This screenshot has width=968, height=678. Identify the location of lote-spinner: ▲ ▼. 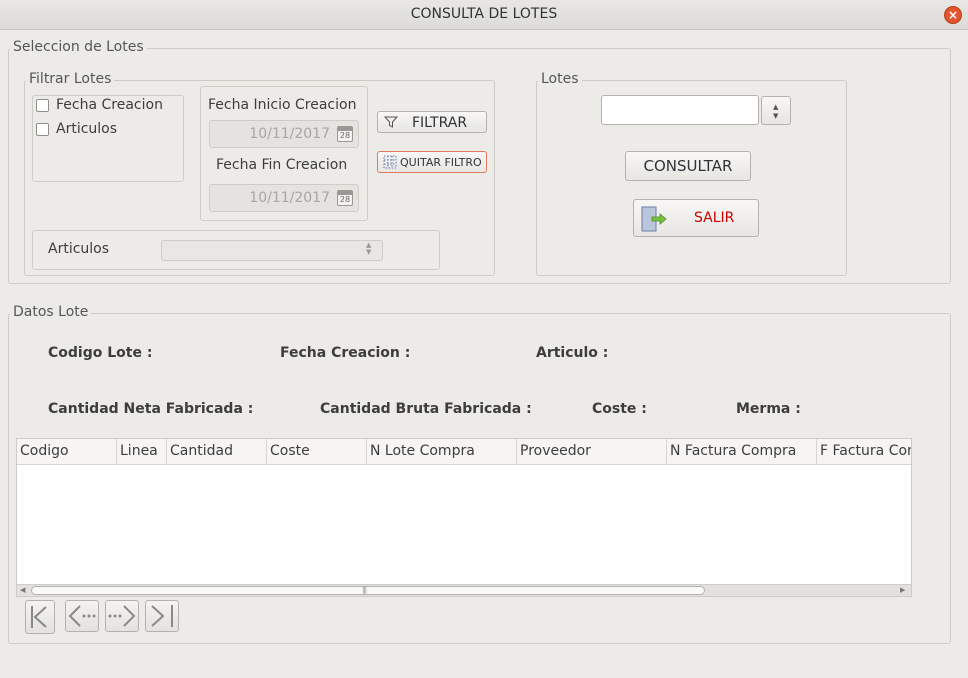
(776, 110).